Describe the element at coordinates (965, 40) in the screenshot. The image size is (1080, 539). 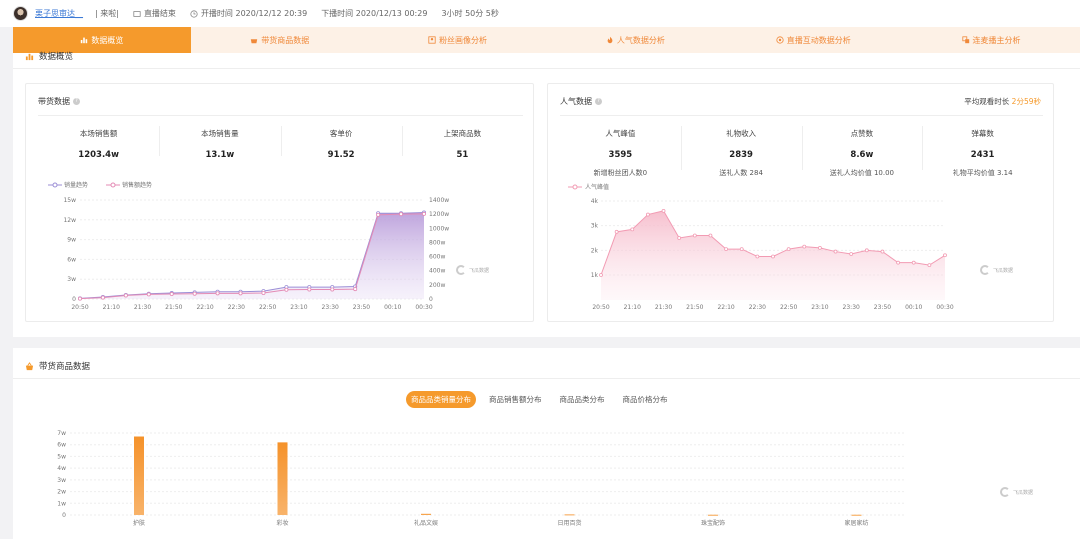
I see `link-icon` at that location.